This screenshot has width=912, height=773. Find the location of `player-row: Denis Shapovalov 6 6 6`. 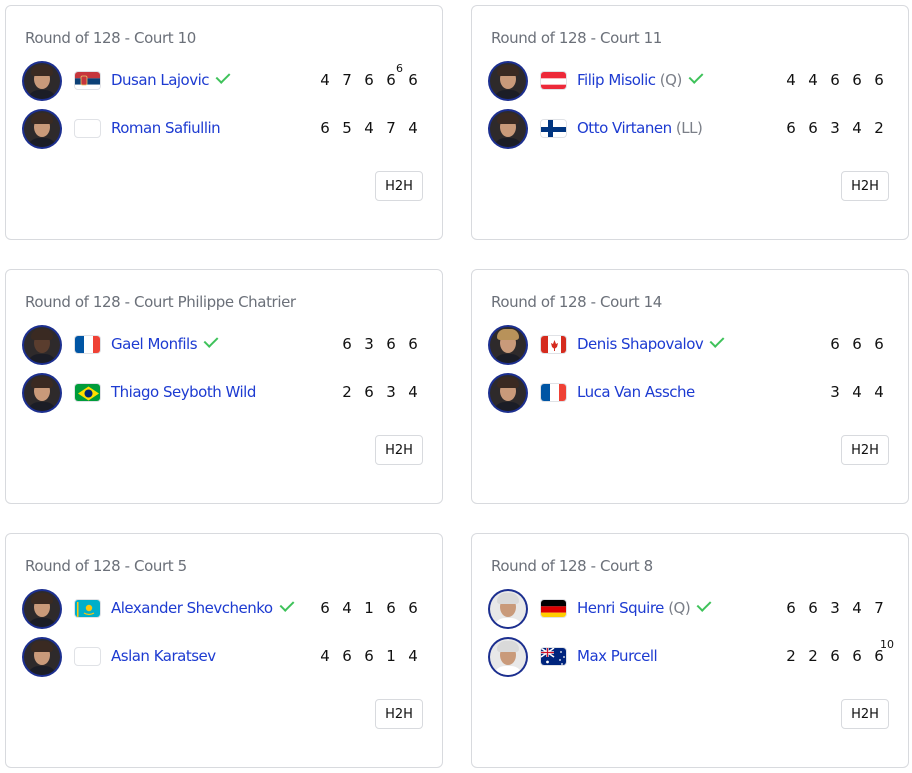

player-row: Denis Shapovalov 6 6 6 is located at coordinates (690, 347).